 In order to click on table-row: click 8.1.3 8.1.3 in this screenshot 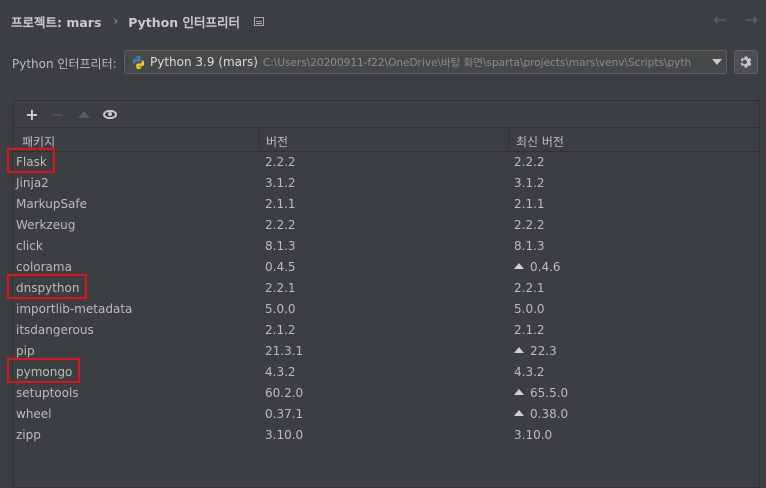, I will do `click(386, 246)`.